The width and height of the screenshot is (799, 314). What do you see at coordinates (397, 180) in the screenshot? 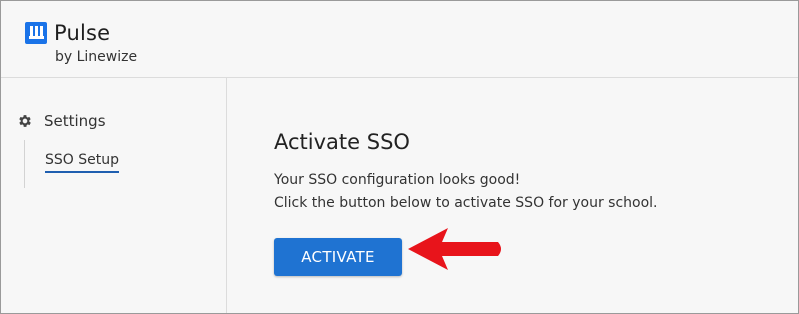
I see `status-message: Your SSO configuration looks good!` at bounding box center [397, 180].